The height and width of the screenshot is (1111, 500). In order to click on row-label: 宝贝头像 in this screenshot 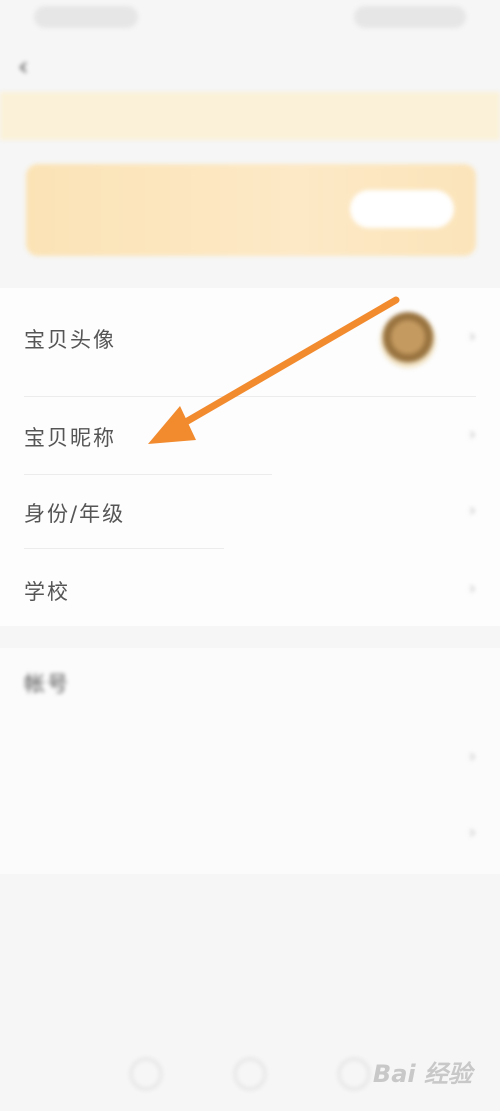, I will do `click(70, 340)`.